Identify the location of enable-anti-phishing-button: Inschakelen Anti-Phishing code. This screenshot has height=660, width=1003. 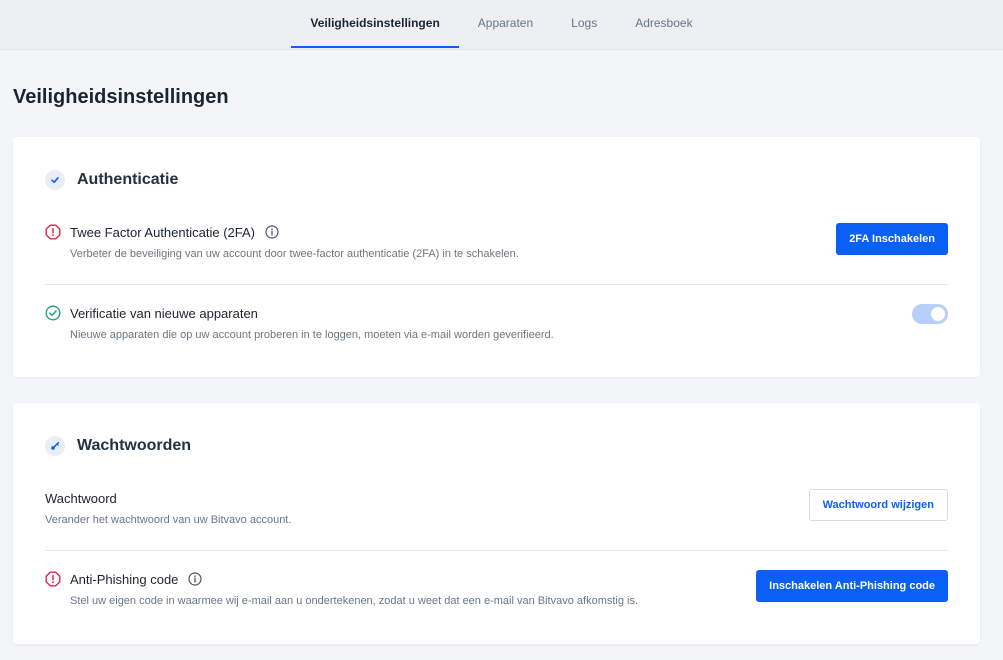
(852, 586).